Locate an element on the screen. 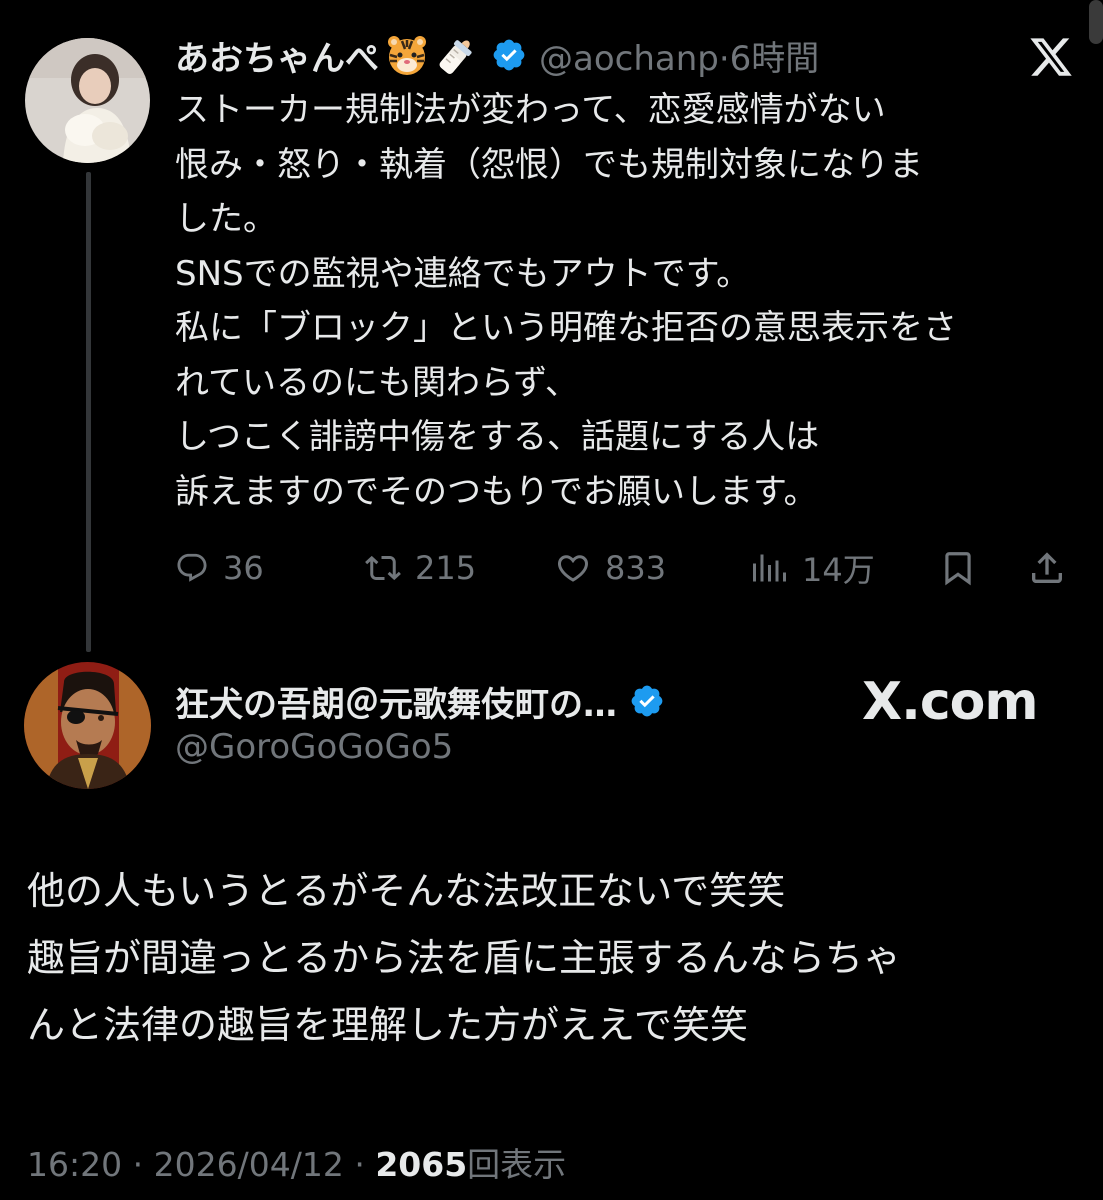  baby-bottle-emoji-icon is located at coordinates (457, 55).